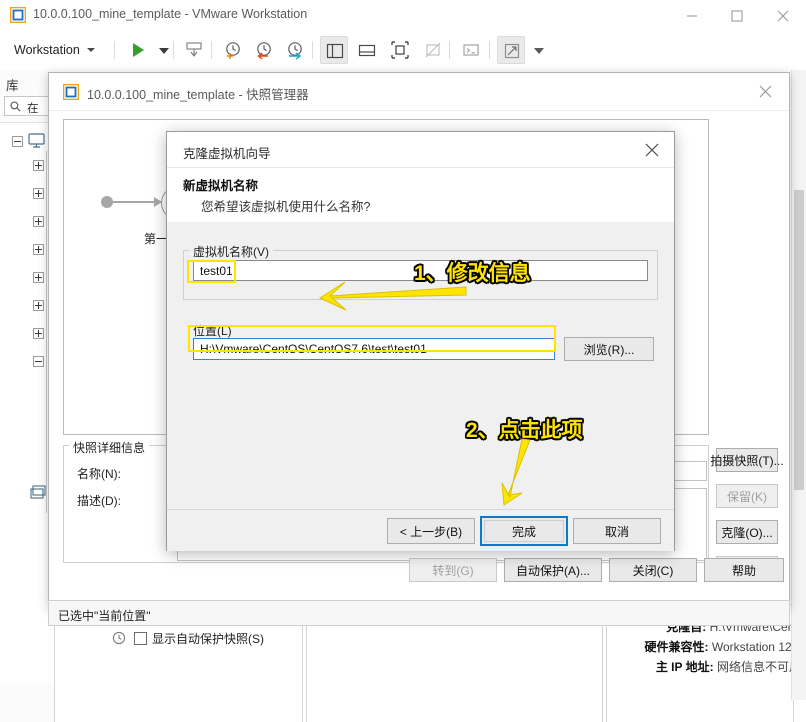  Describe the element at coordinates (231, 251) in the screenshot. I see `vm-name-group-label: 虚拟机名称(V)` at that location.